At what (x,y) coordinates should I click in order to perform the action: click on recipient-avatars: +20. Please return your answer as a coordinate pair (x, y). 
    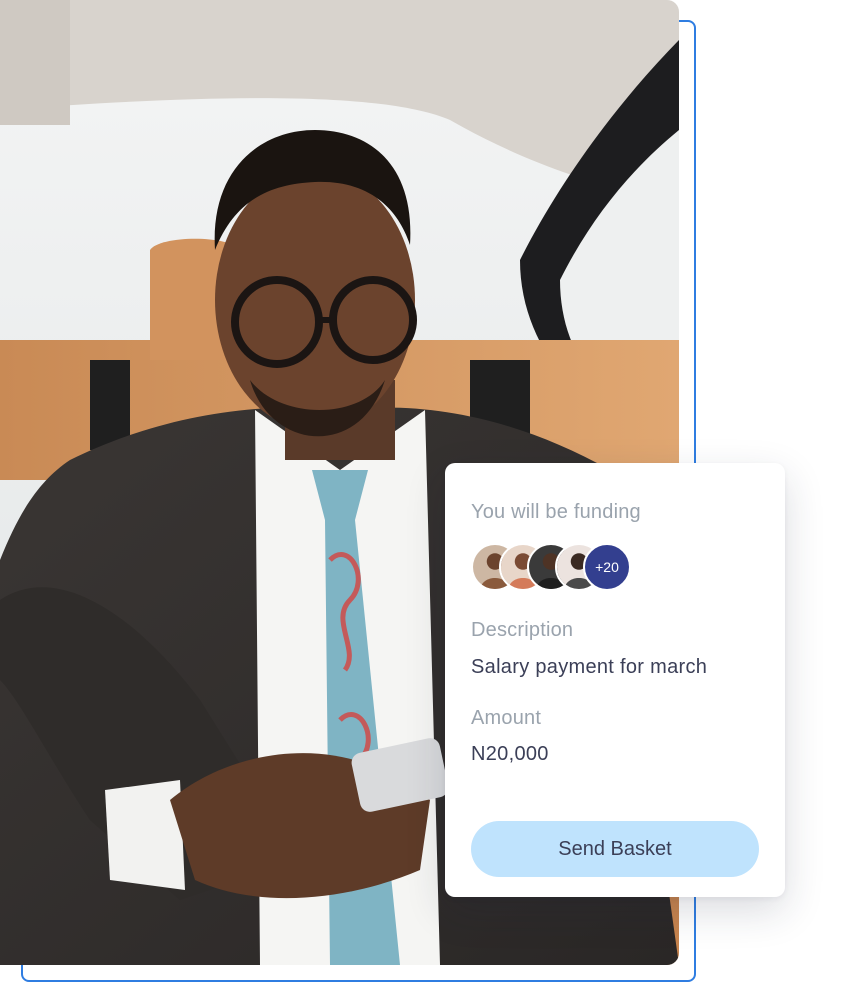
    Looking at the image, I should click on (571, 568).